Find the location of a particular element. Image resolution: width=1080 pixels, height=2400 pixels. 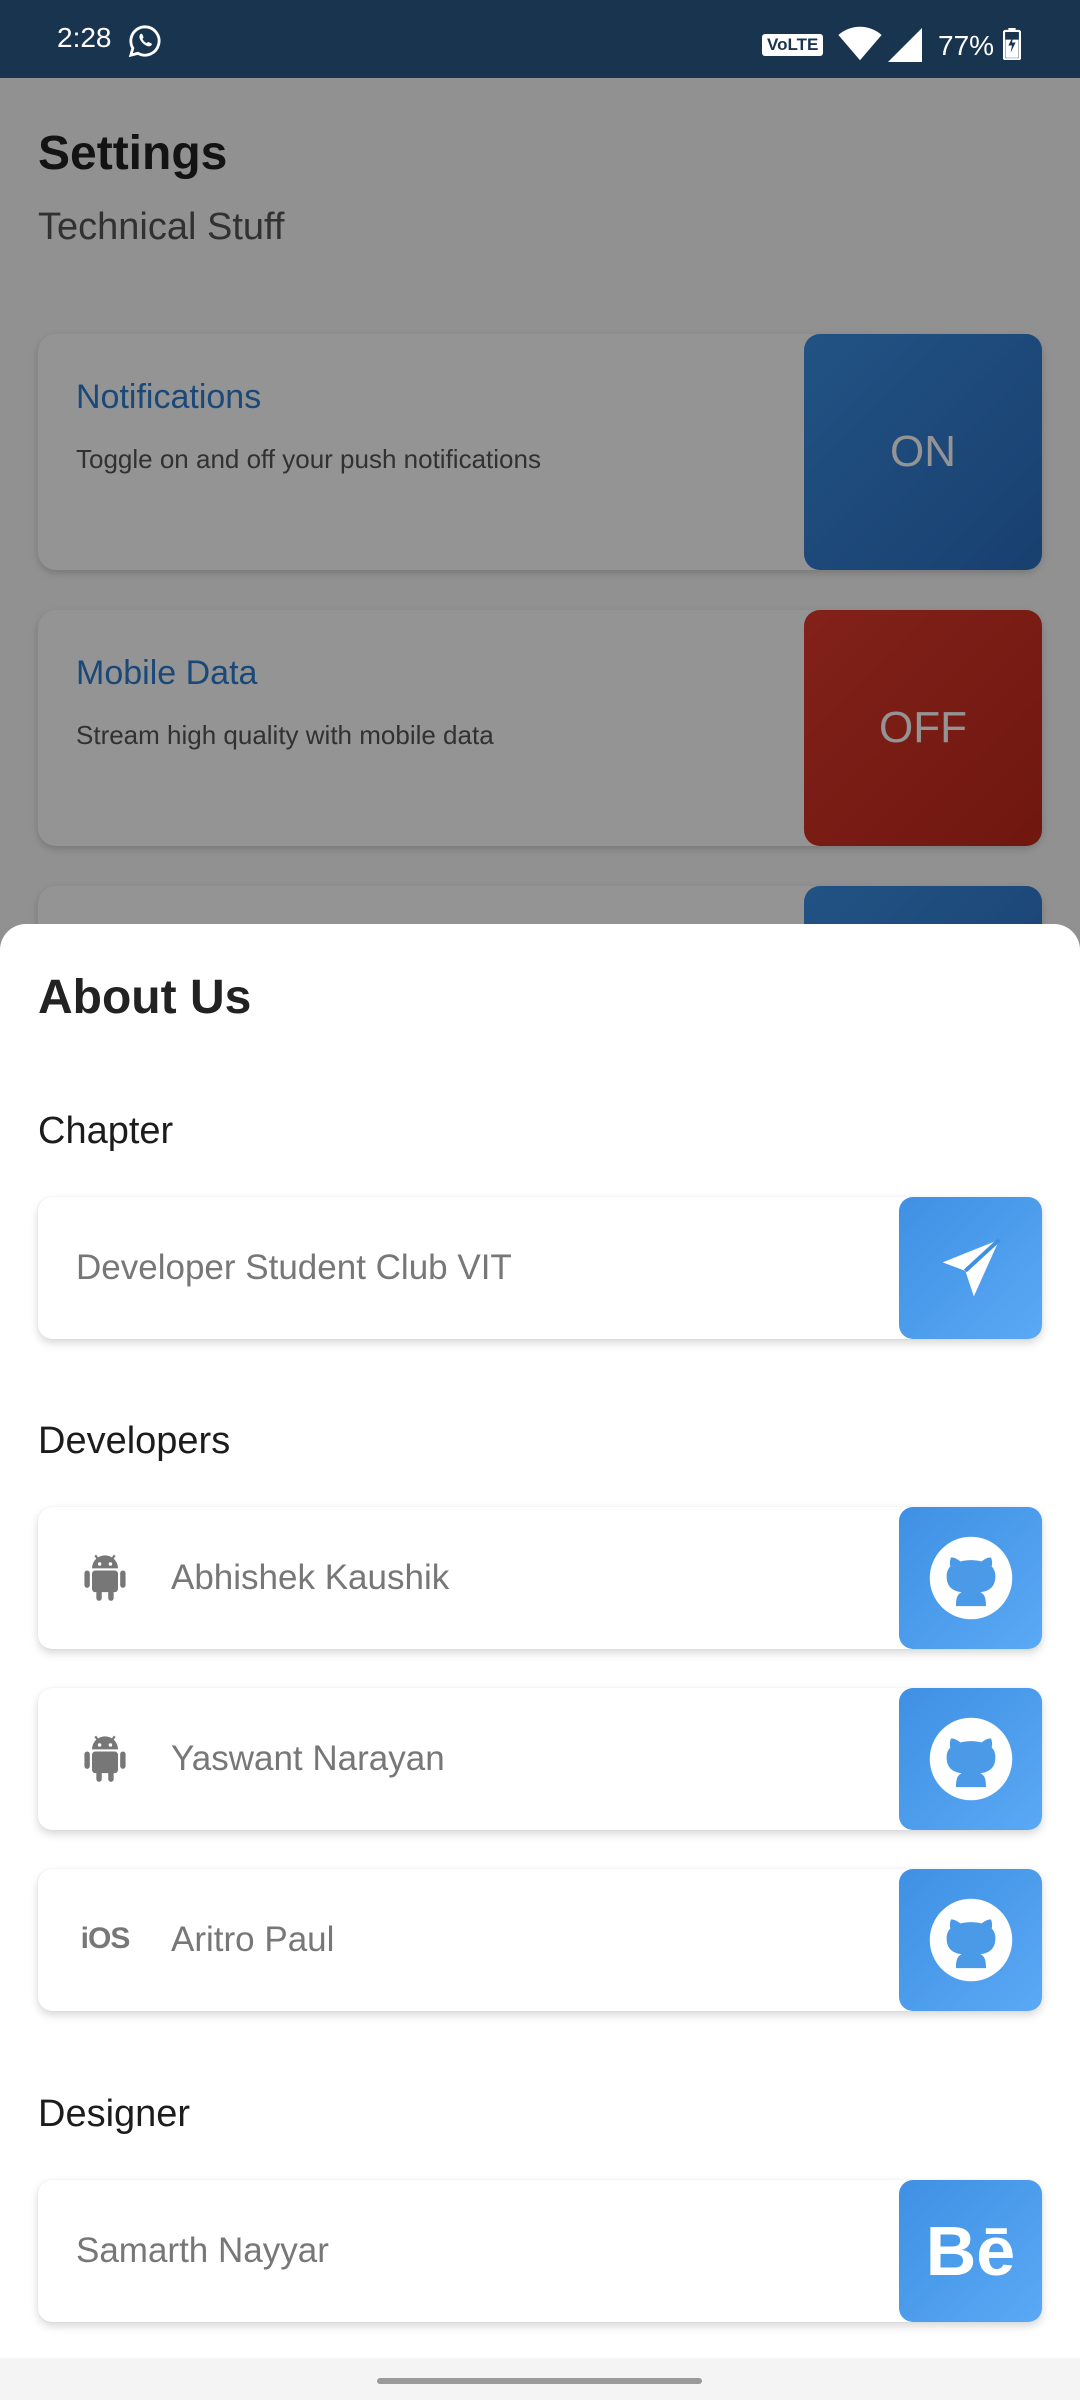

developer-card: iOS Aritro Paul is located at coordinates (540, 1940).